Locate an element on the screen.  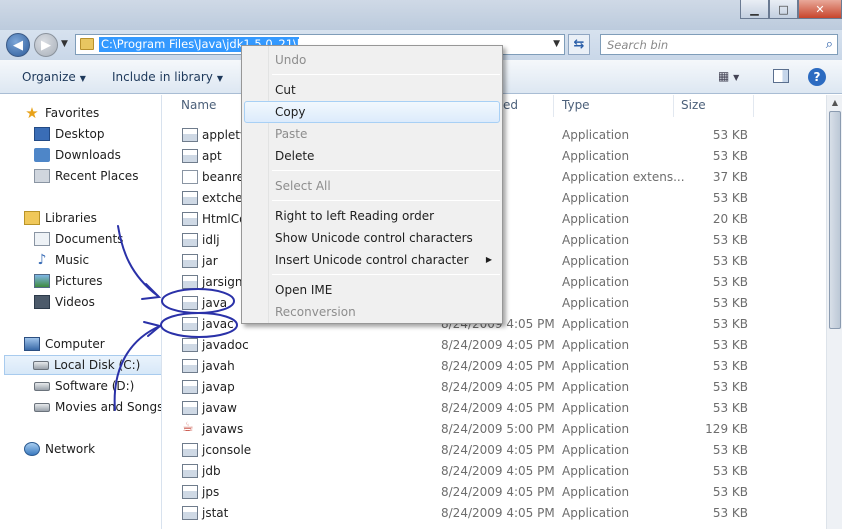
search-icon: ⌕ is located at coordinates (829, 44).